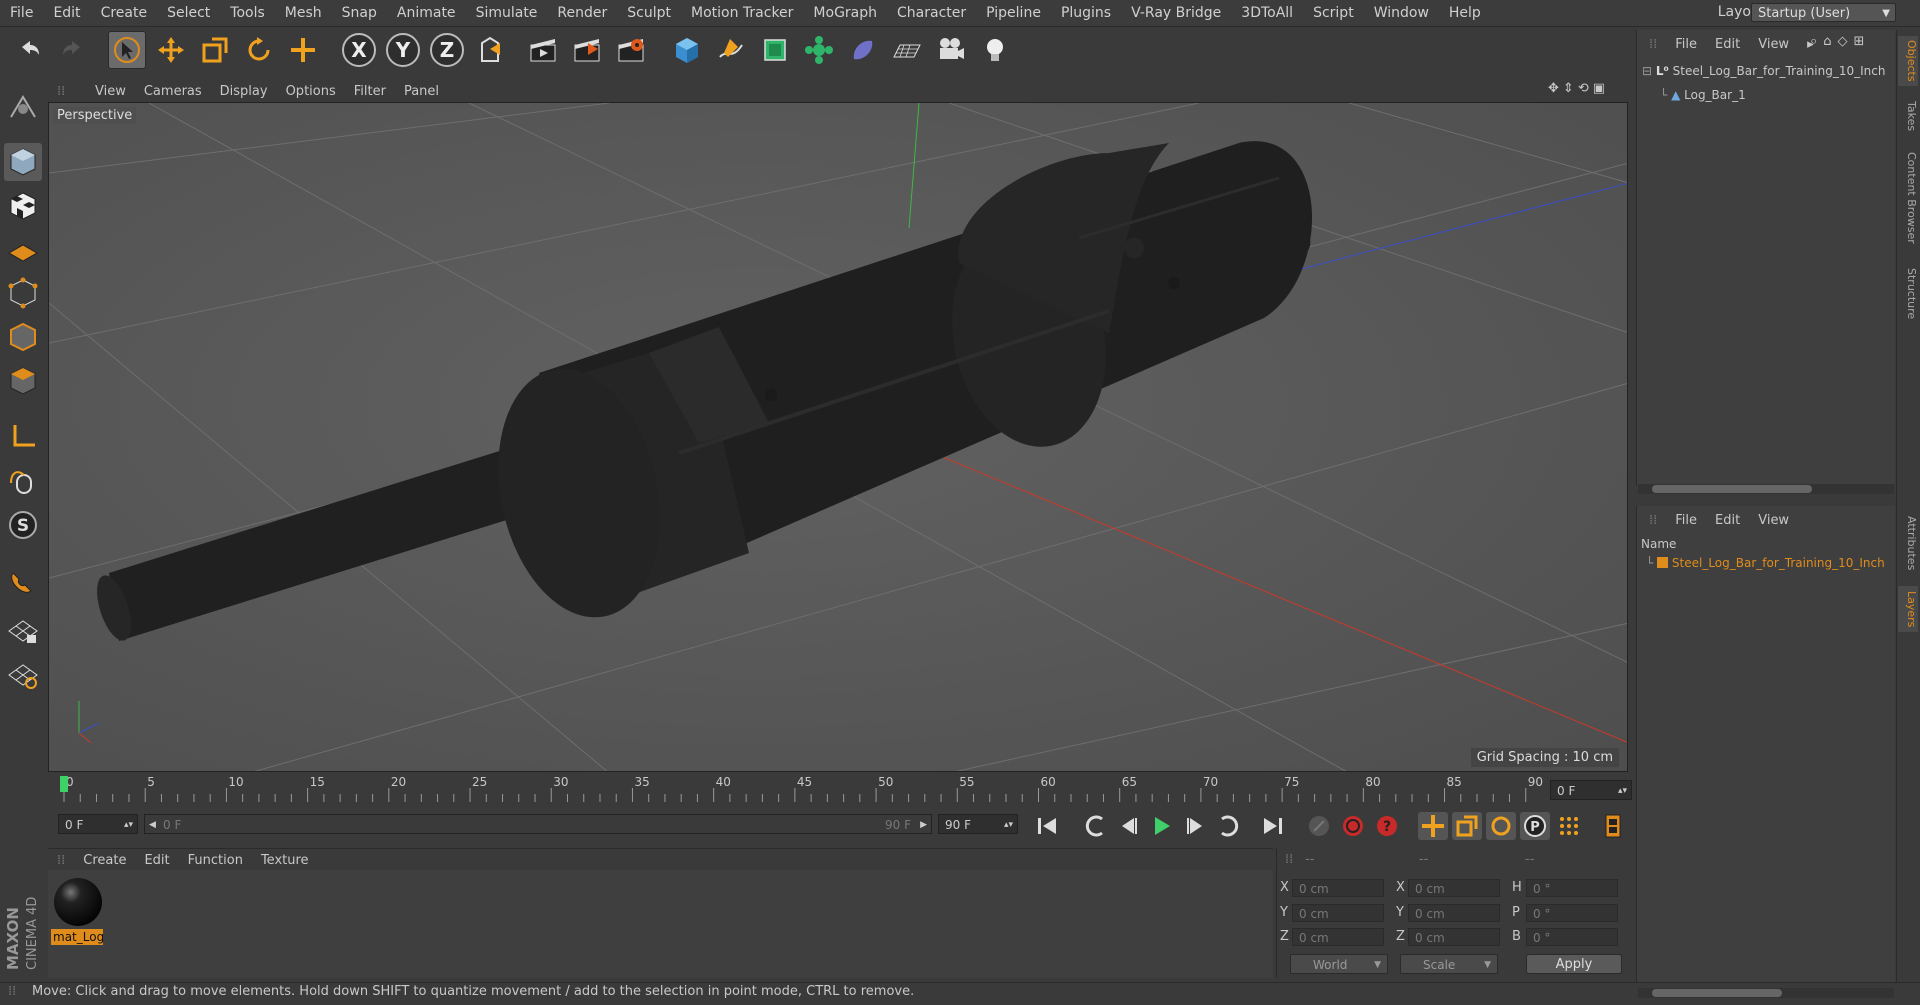 The width and height of the screenshot is (1920, 1005). I want to click on objects-menu-file: File, so click(1686, 44).